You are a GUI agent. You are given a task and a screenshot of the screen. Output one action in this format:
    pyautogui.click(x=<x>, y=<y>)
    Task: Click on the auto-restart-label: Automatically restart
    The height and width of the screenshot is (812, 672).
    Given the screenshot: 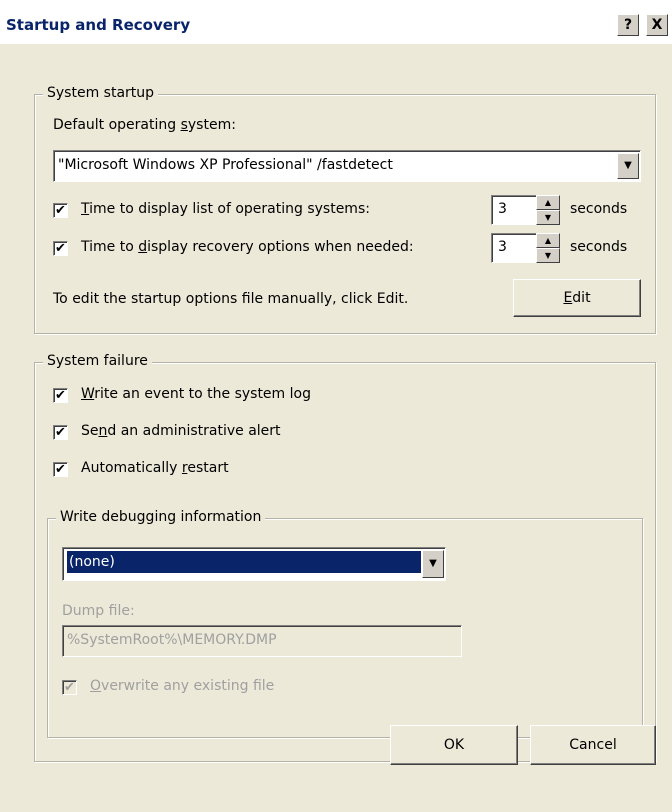 What is the action you would take?
    pyautogui.click(x=155, y=468)
    